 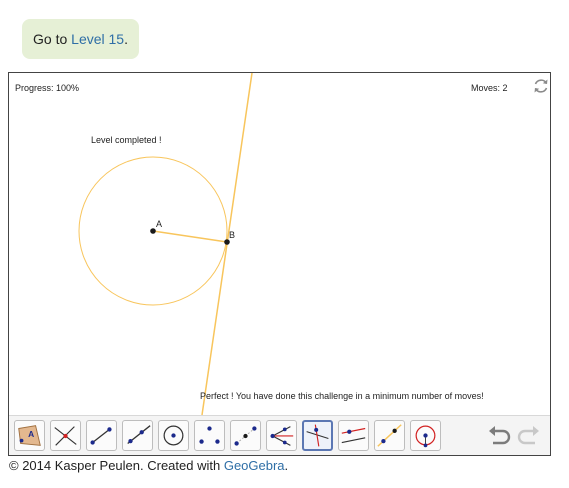 I want to click on toolbar: A, so click(x=279, y=435).